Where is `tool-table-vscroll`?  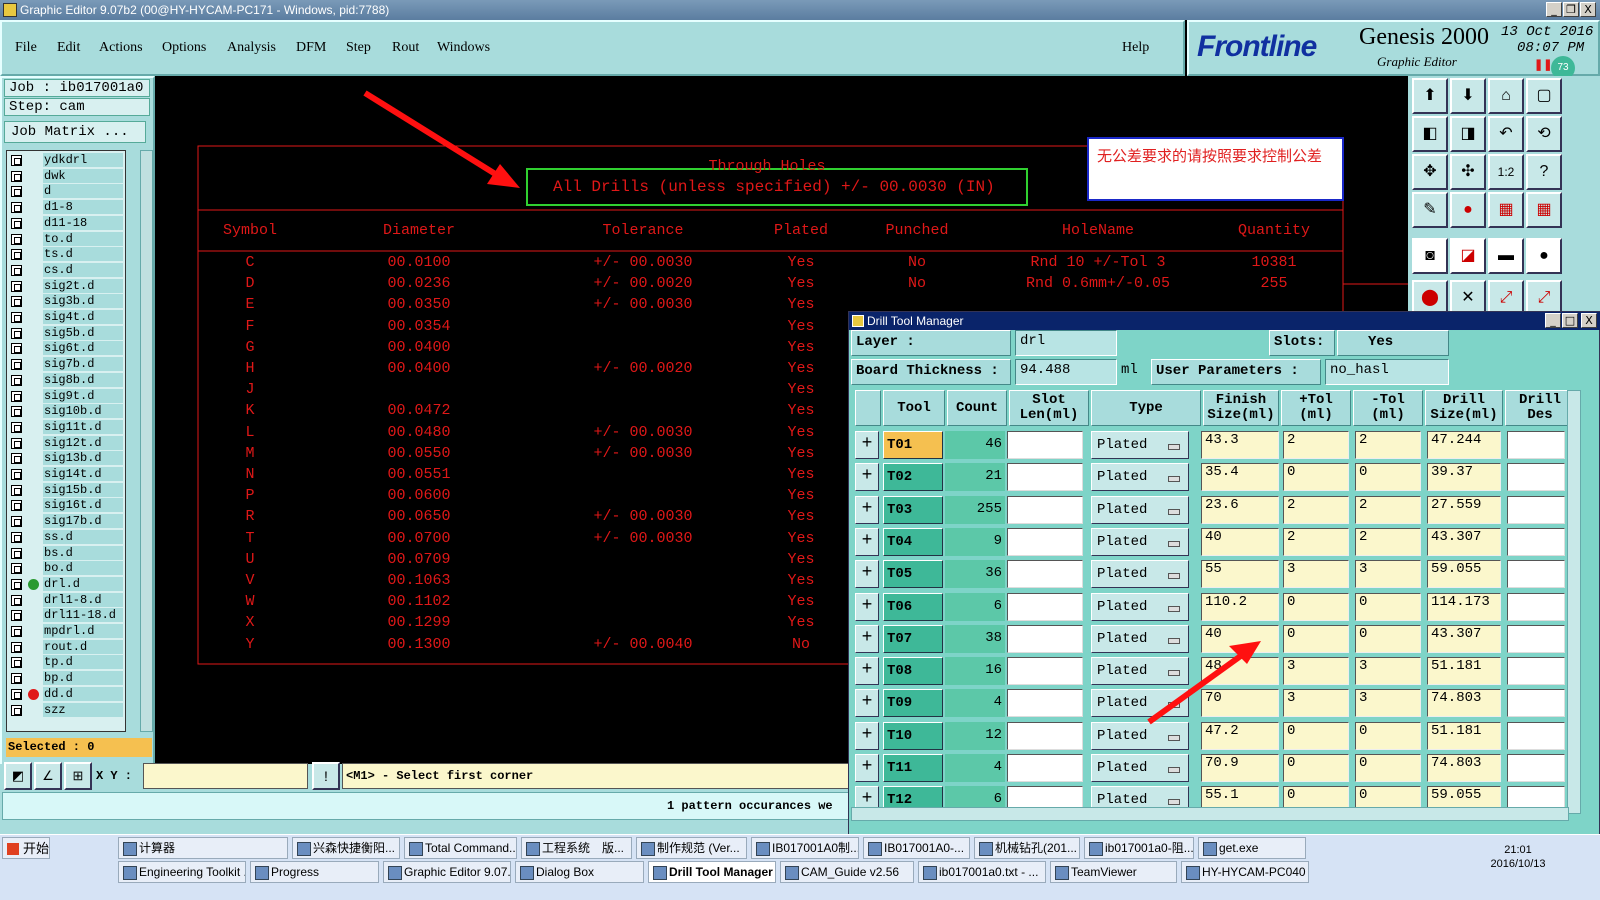
tool-table-vscroll is located at coordinates (1574, 602).